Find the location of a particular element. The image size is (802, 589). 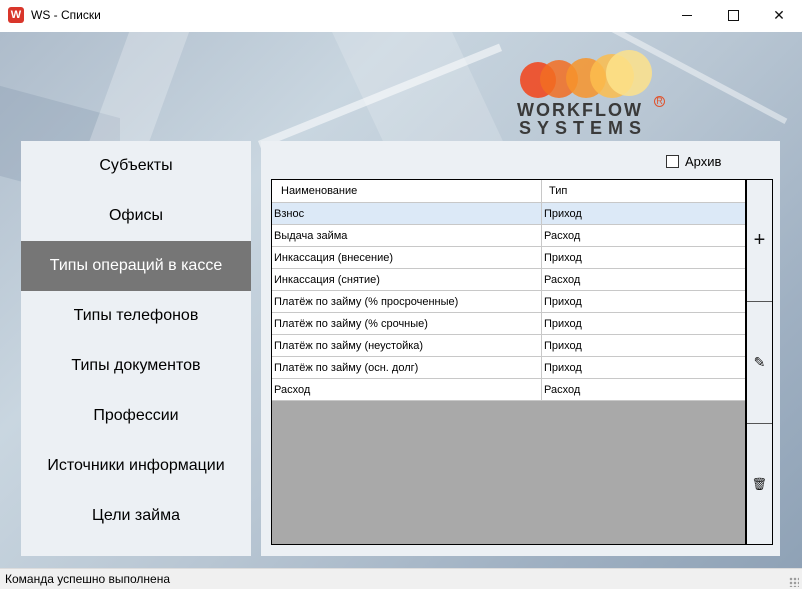

logo-circle is located at coordinates (629, 73).